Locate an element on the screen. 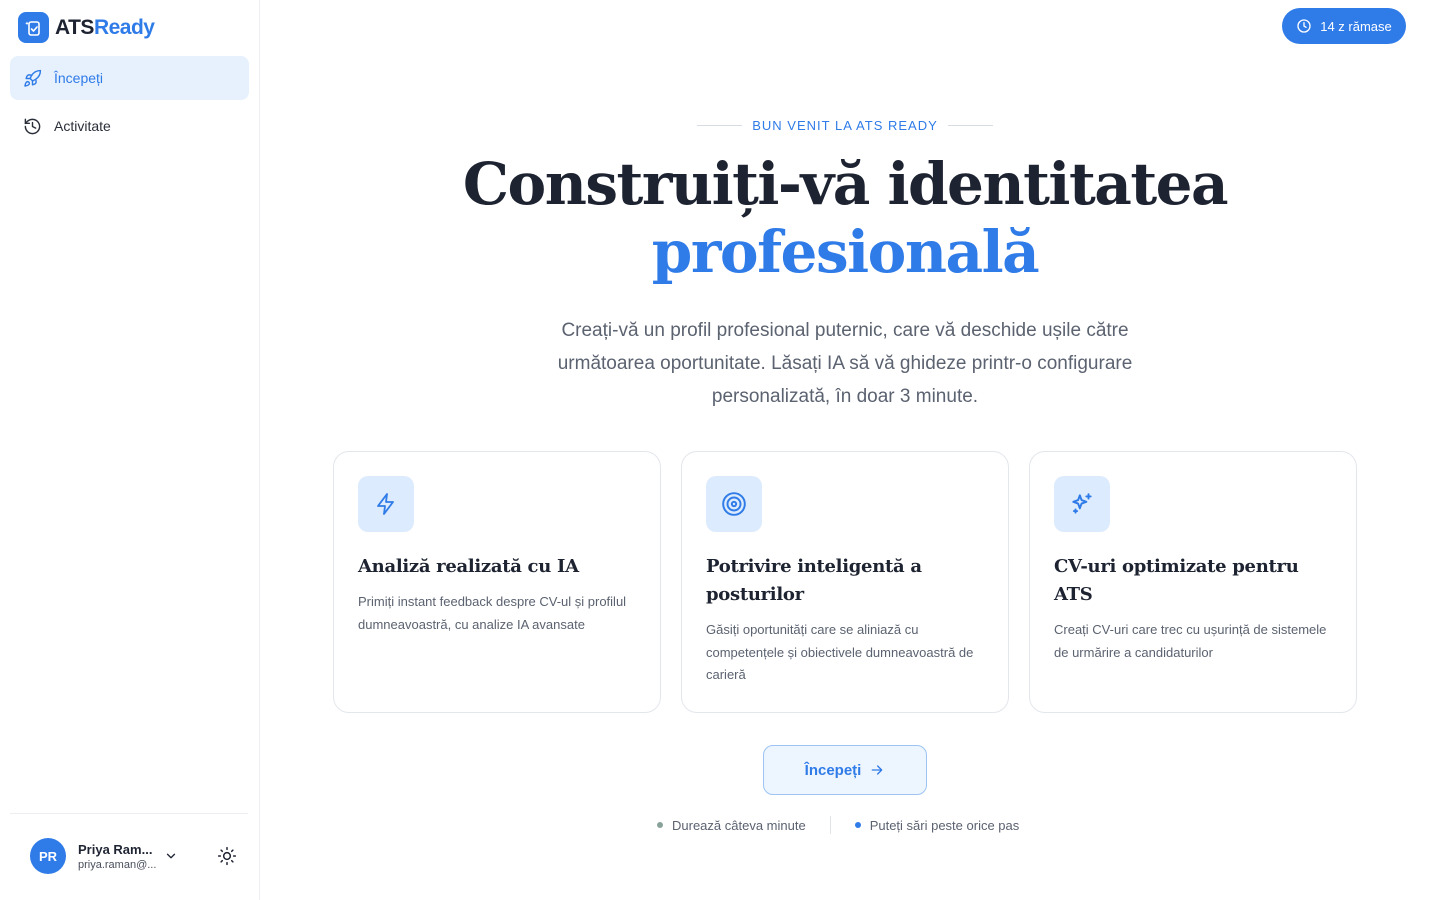 This screenshot has height=900, width=1440. sidebar-nav: Începeți Activitate is located at coordinates (129, 104).